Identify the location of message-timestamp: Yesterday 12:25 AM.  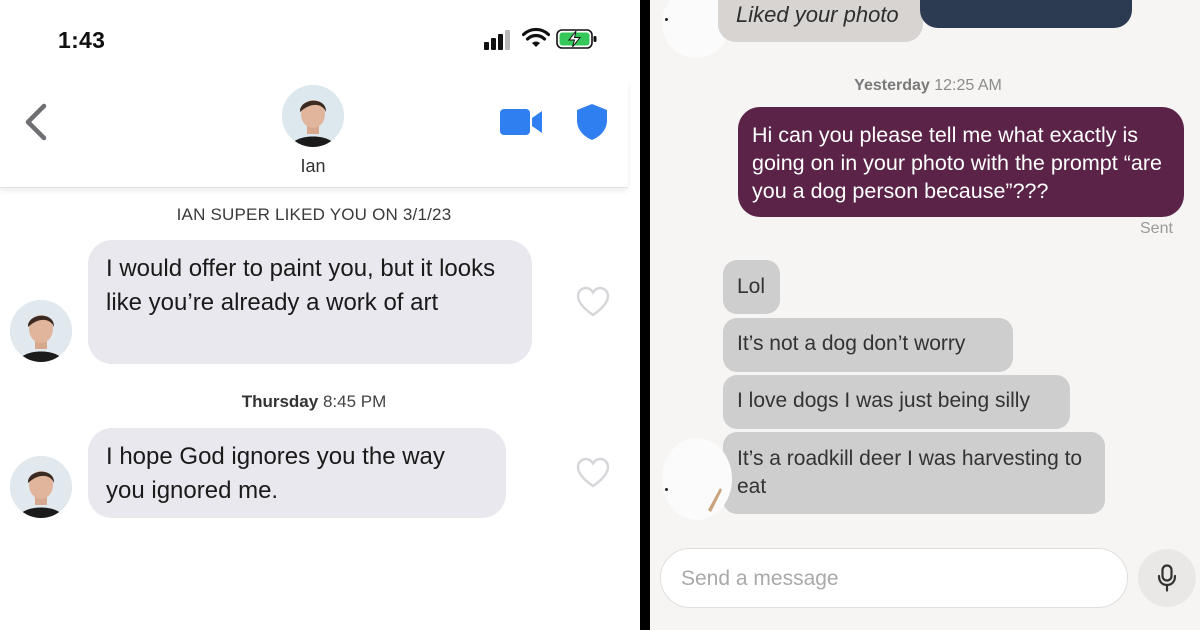
(925, 86).